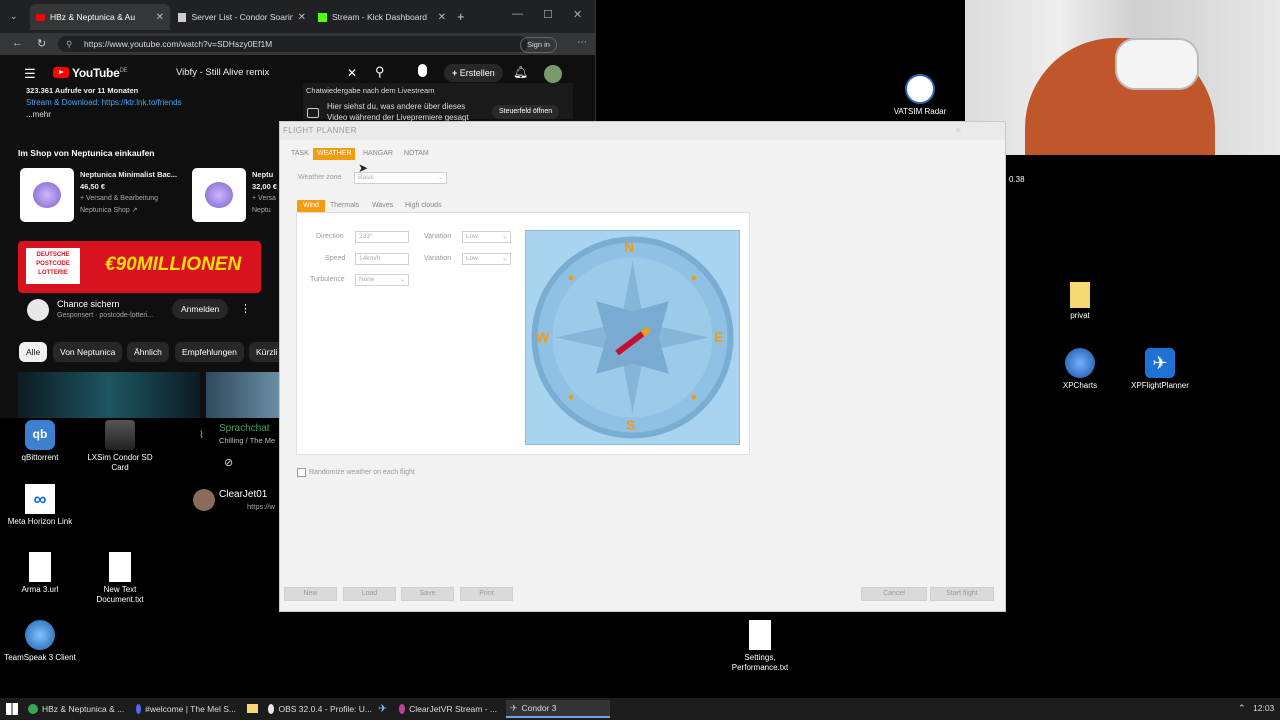 The width and height of the screenshot is (1280, 720). Describe the element at coordinates (1080, 295) in the screenshot. I see `folder-icon` at that location.